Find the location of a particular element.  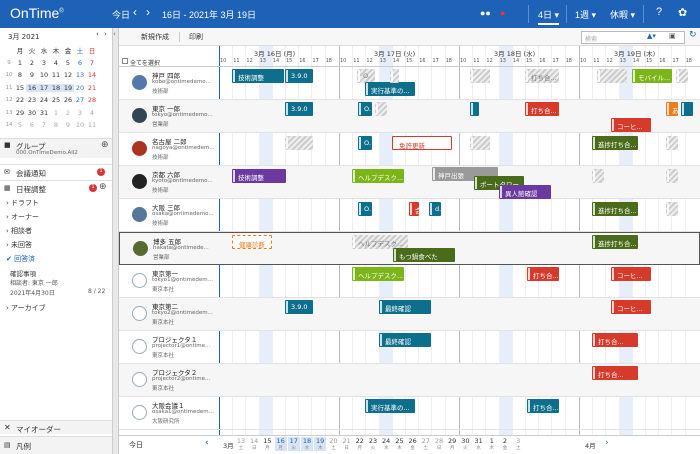

calendar-day: 2 is located at coordinates (32, 63).